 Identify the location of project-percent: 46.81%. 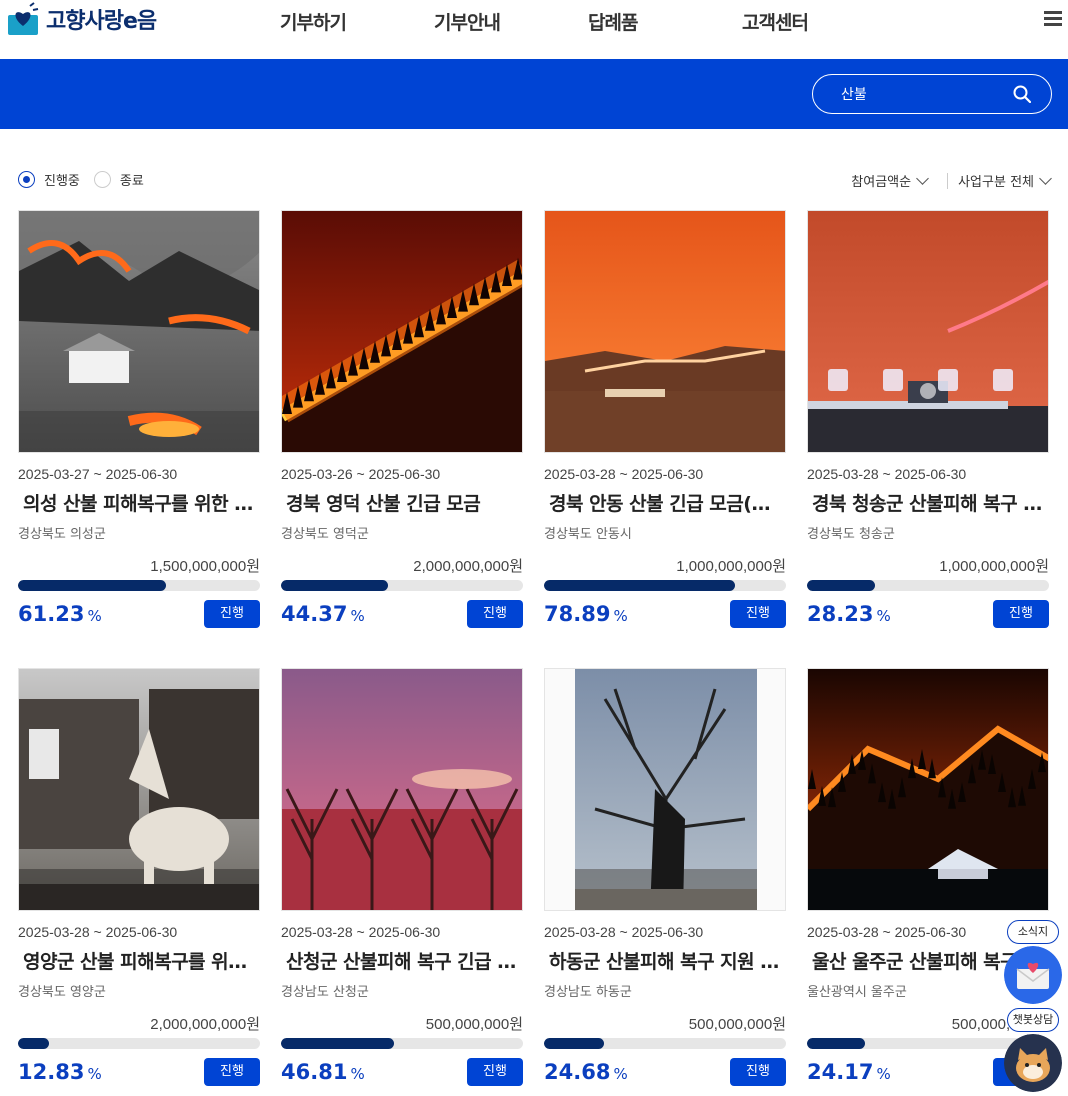
(323, 1072).